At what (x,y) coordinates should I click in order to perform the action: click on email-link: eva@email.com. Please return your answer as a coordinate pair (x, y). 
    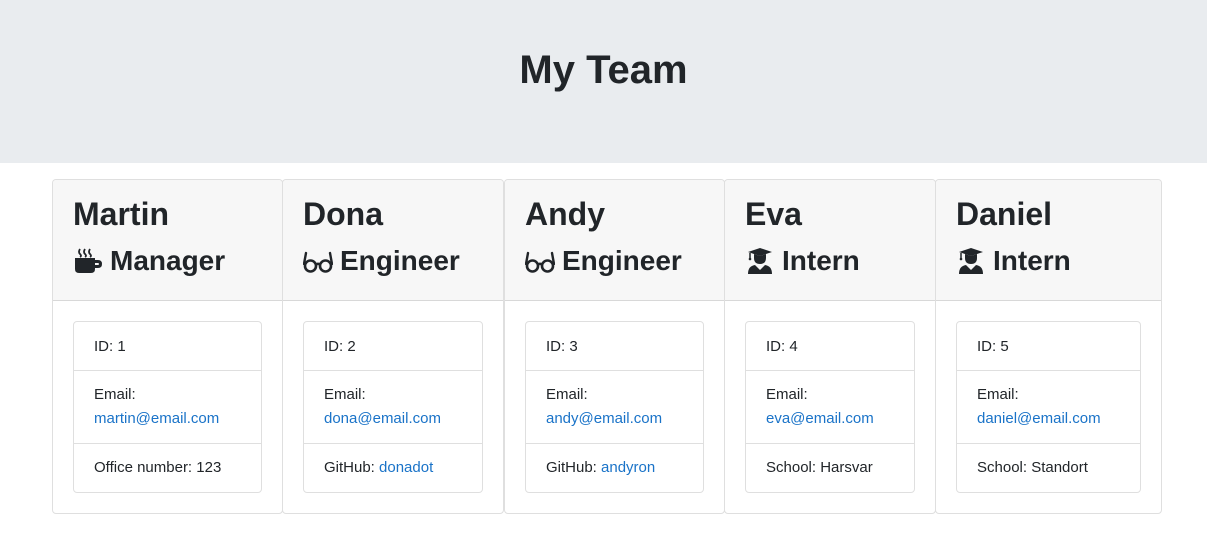
    Looking at the image, I should click on (820, 418).